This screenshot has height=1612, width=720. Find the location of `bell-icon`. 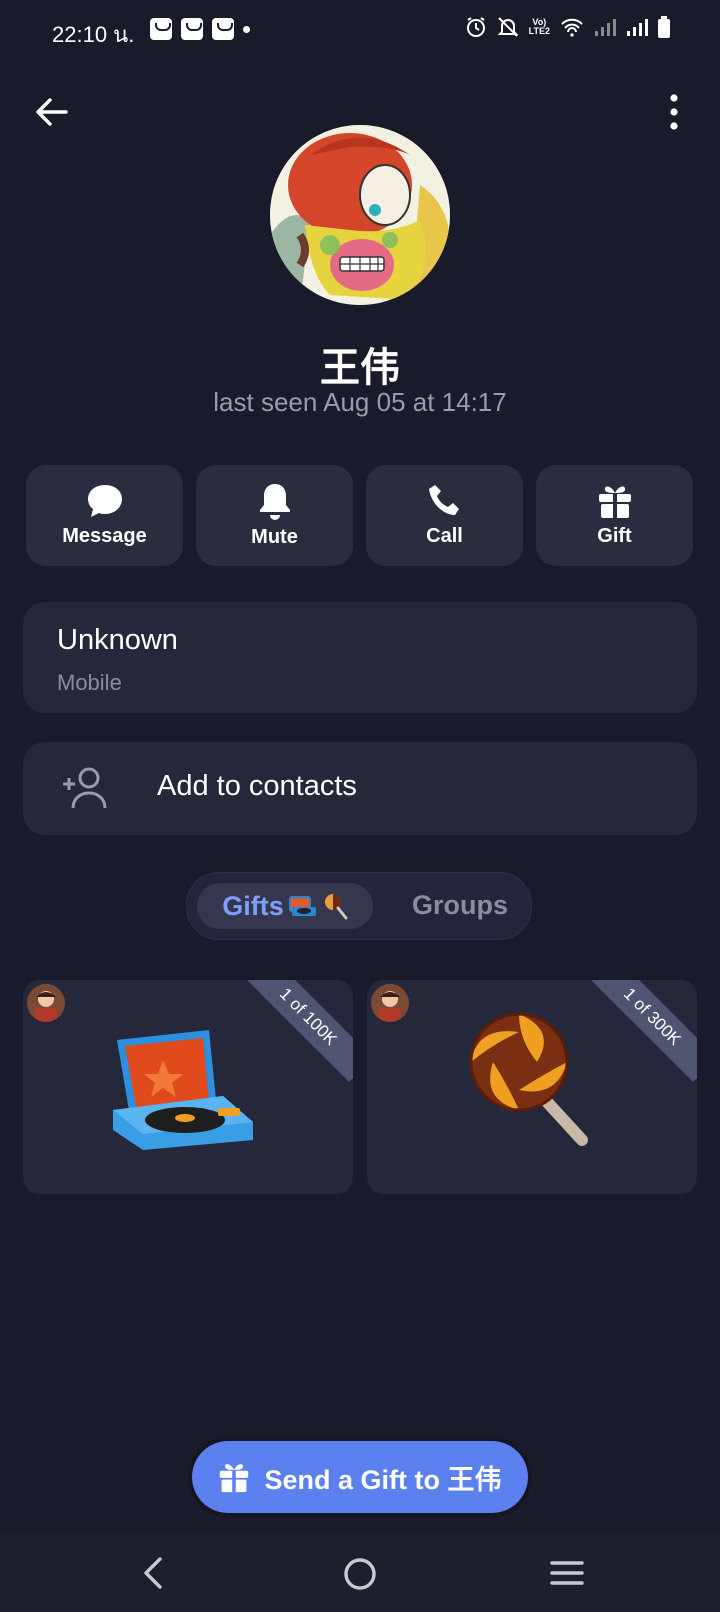

bell-icon is located at coordinates (274, 502).